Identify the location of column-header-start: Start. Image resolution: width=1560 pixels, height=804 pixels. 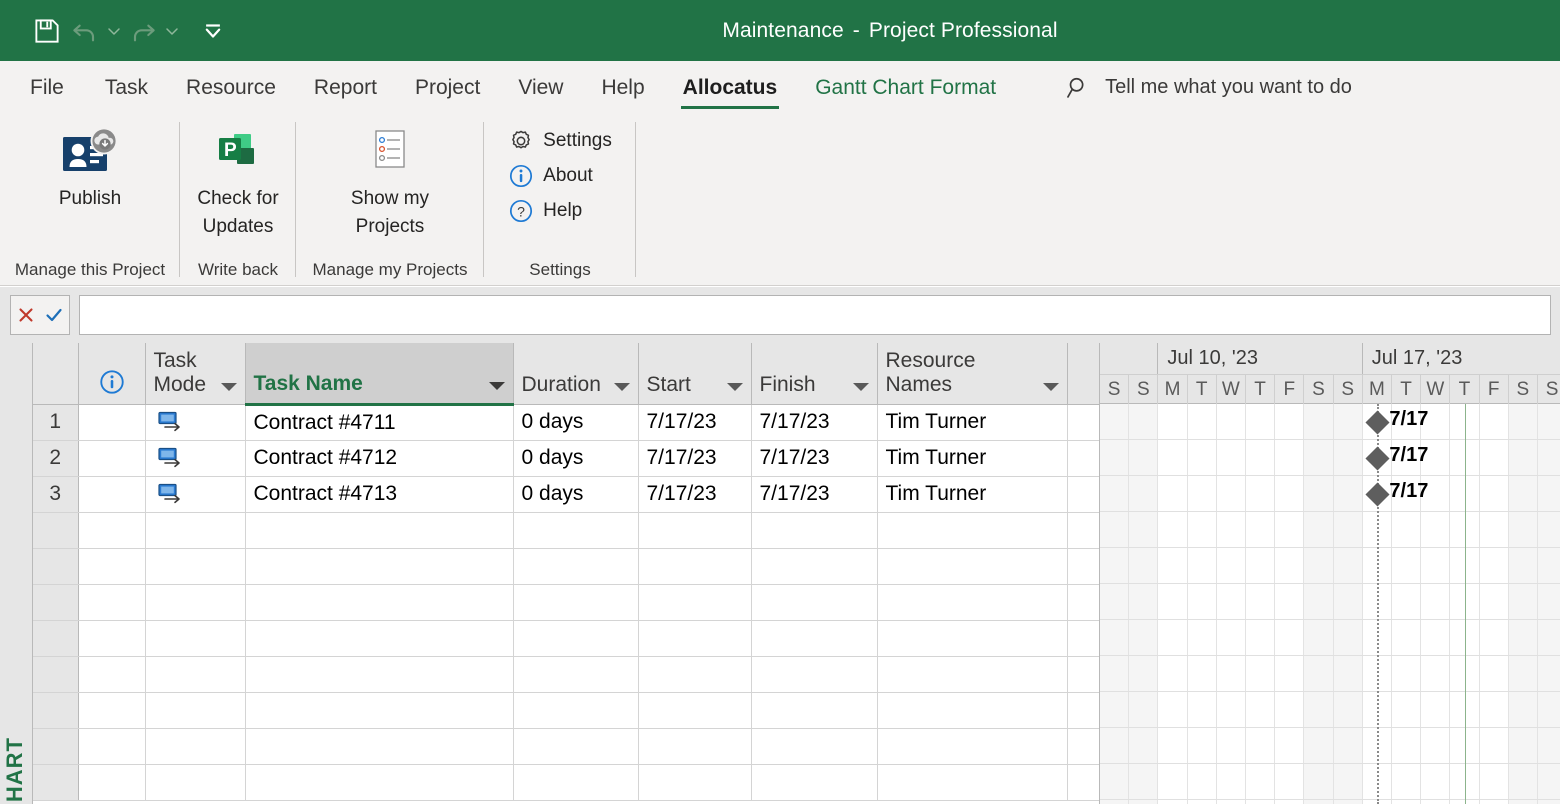
(695, 374).